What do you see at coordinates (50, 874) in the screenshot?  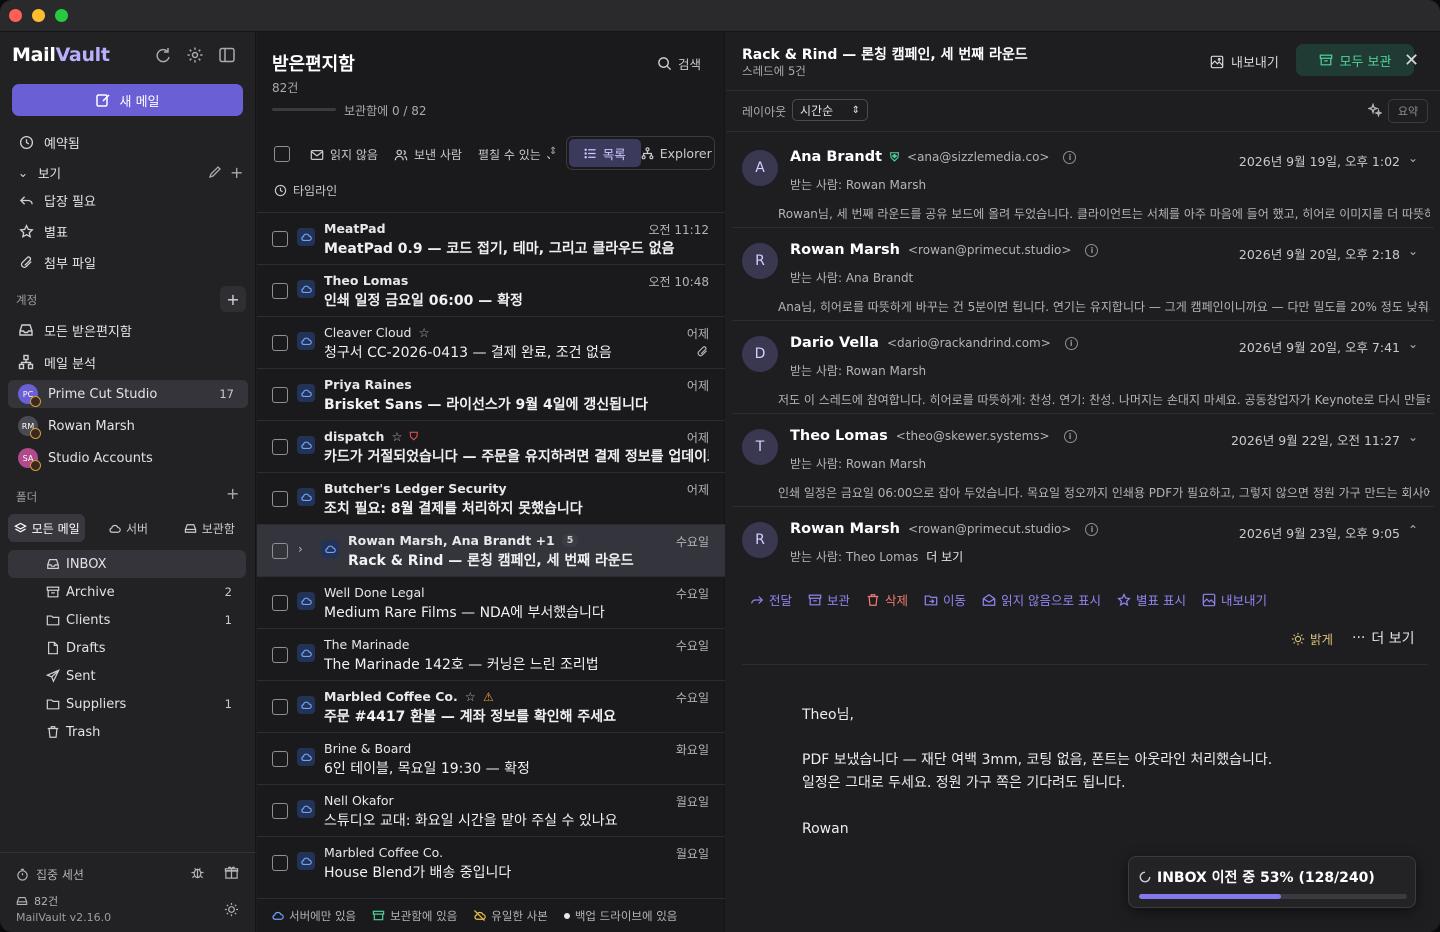 I see `focus-session-button: 집중 세션` at bounding box center [50, 874].